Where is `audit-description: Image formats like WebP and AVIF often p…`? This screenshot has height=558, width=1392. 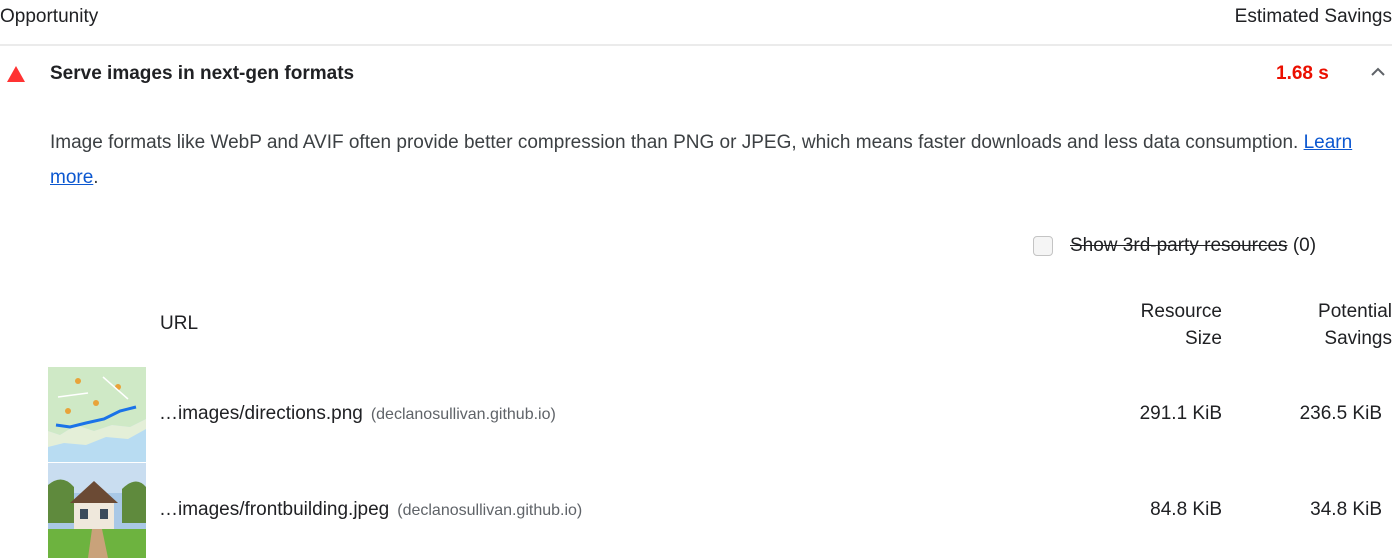
audit-description: Image formats like WebP and AVIF often p… is located at coordinates (705, 160).